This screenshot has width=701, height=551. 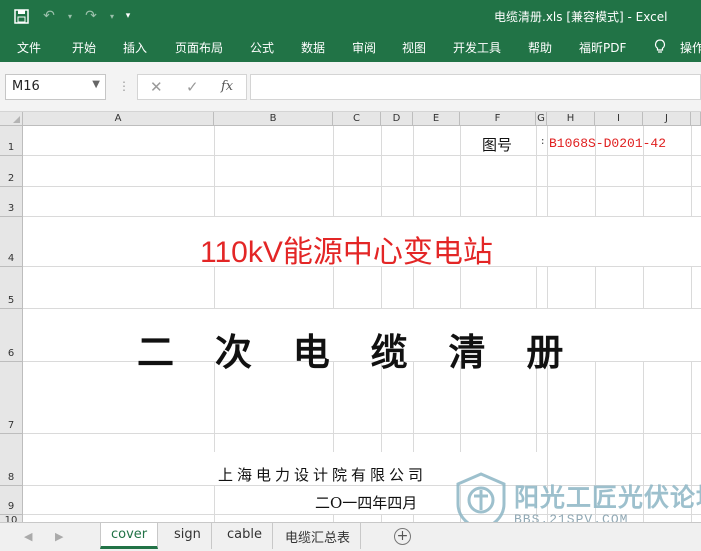 What do you see at coordinates (571, 119) in the screenshot?
I see `column-header-h: H` at bounding box center [571, 119].